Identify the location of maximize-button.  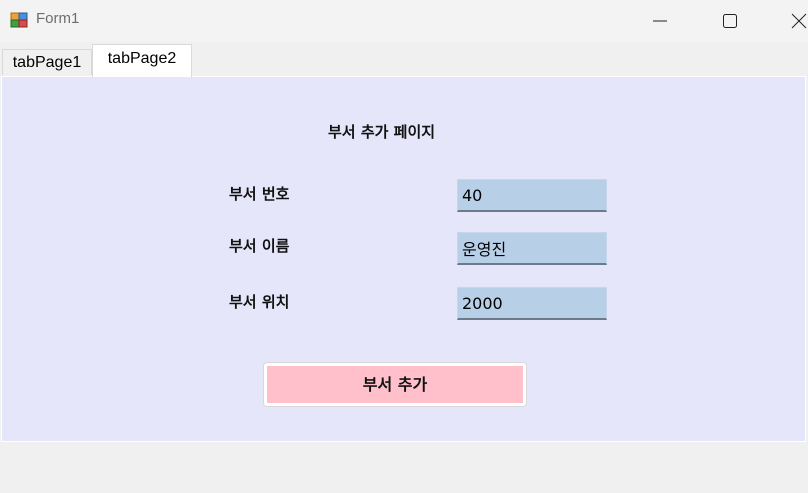
(729, 21).